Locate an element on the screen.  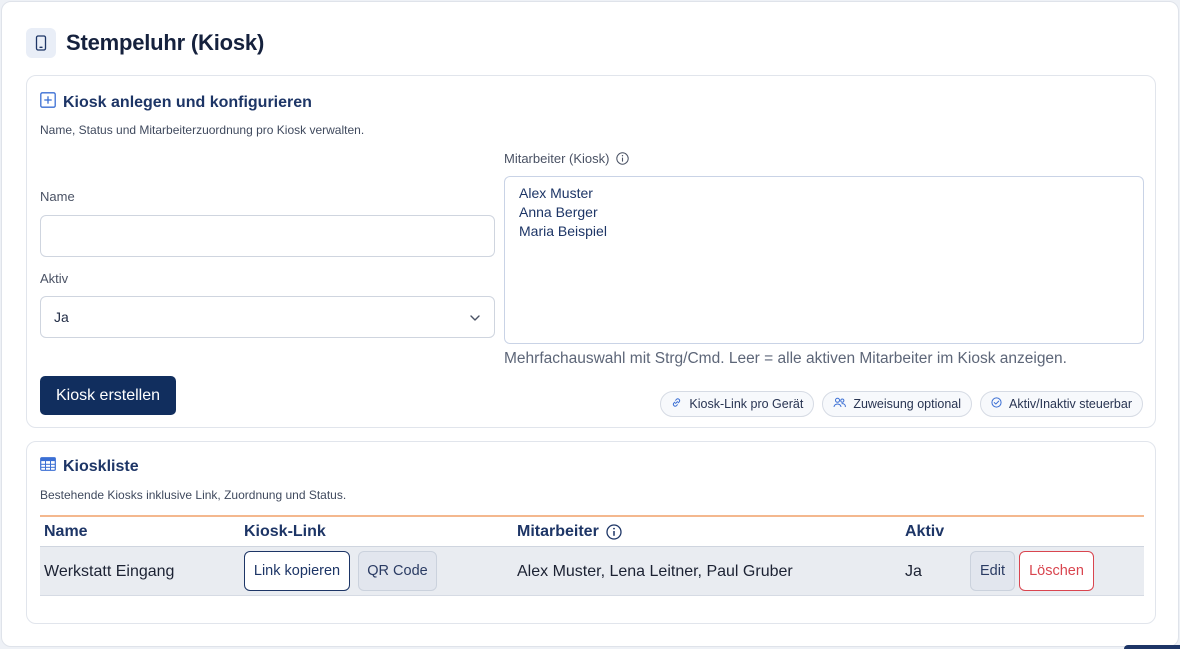
kiosk-employees-cell: Alex Muster, Lena Leitner, Paul Gruber is located at coordinates (655, 571).